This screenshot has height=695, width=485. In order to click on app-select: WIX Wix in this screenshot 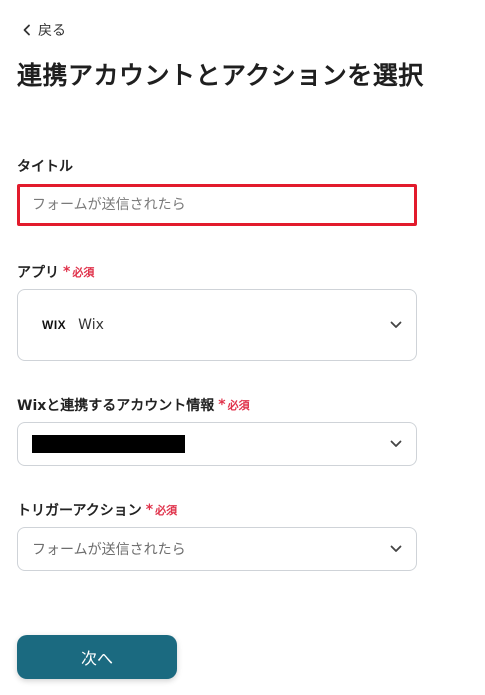, I will do `click(217, 325)`.